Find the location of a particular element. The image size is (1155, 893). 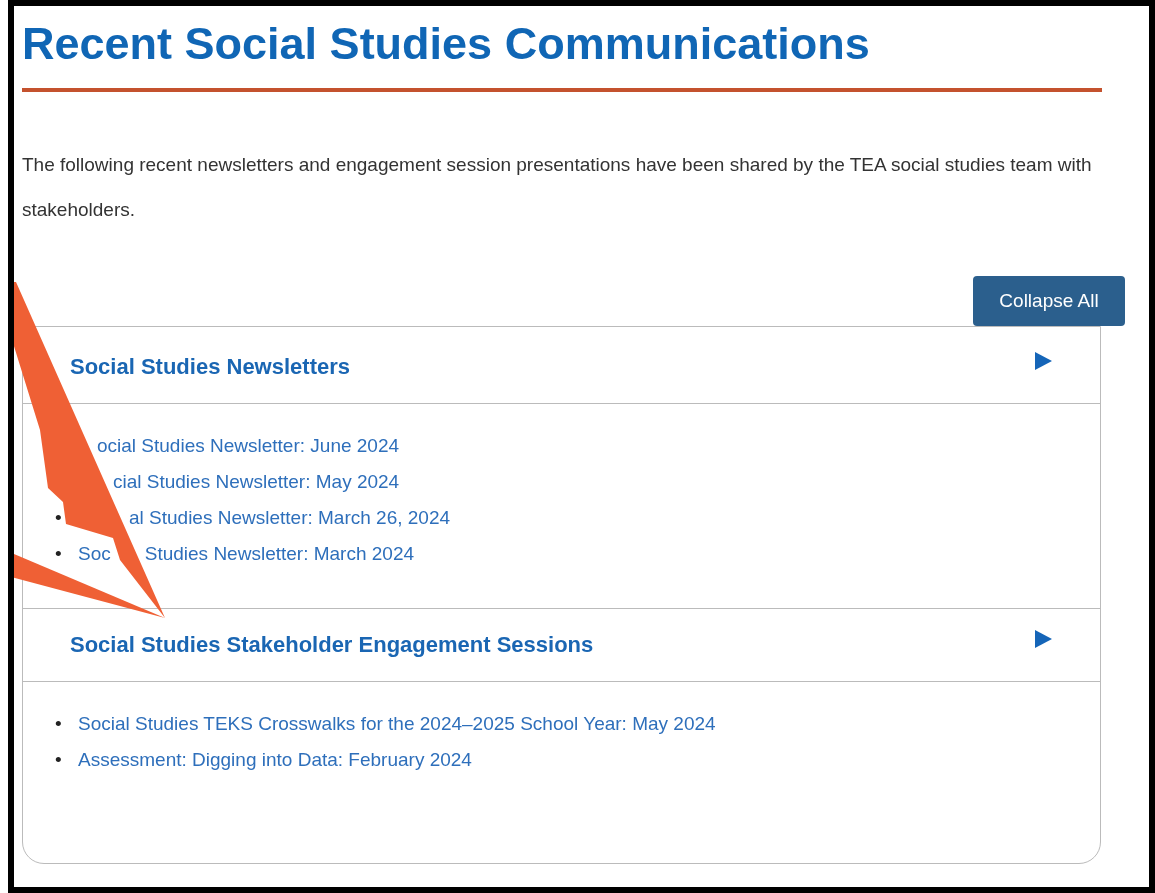

section-heading: Social Studies Stakeholder Engagement Sessions is located at coordinates (332, 645).